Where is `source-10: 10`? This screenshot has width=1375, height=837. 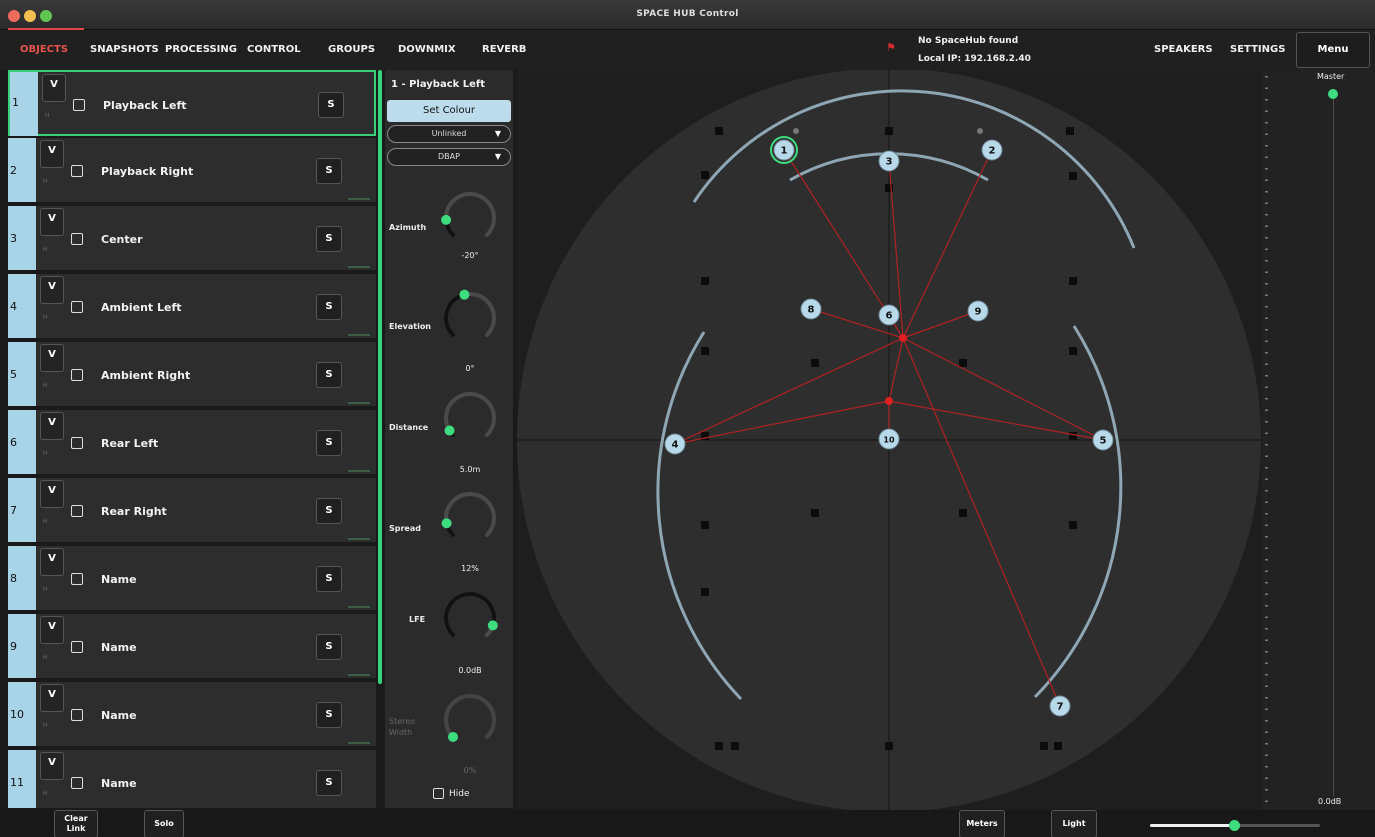
source-10: 10 is located at coordinates (889, 439).